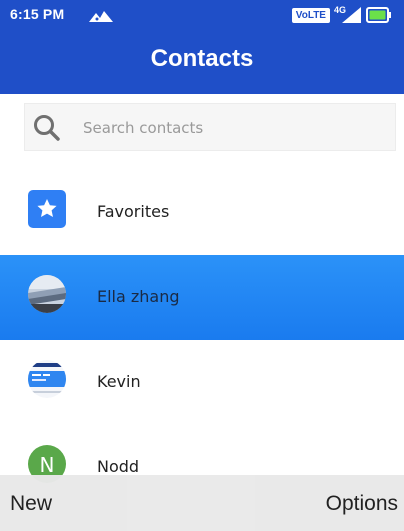 The height and width of the screenshot is (531, 404). I want to click on status-bar: 6:15 PM VoLTE 4G, so click(202, 15).